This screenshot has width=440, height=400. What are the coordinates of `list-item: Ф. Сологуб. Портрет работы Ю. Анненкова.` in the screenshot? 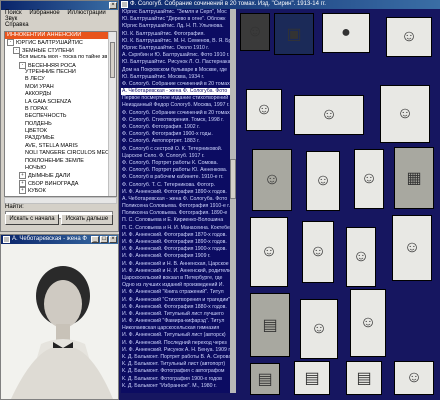 It's located at (175, 170).